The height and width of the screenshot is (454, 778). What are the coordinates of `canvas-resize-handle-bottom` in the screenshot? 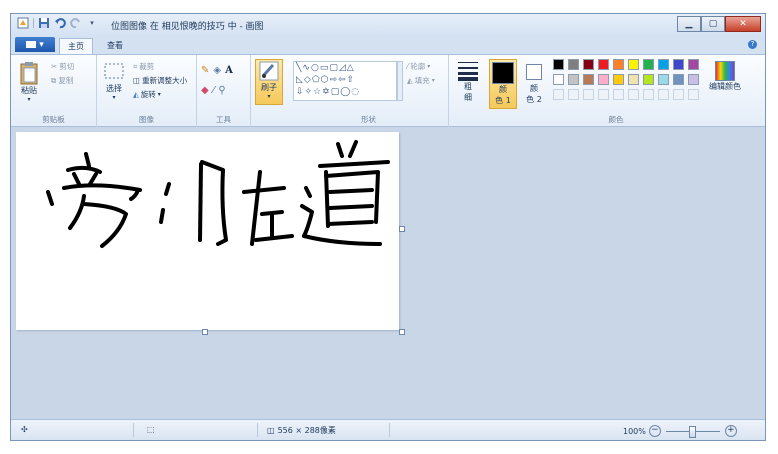 It's located at (205, 332).